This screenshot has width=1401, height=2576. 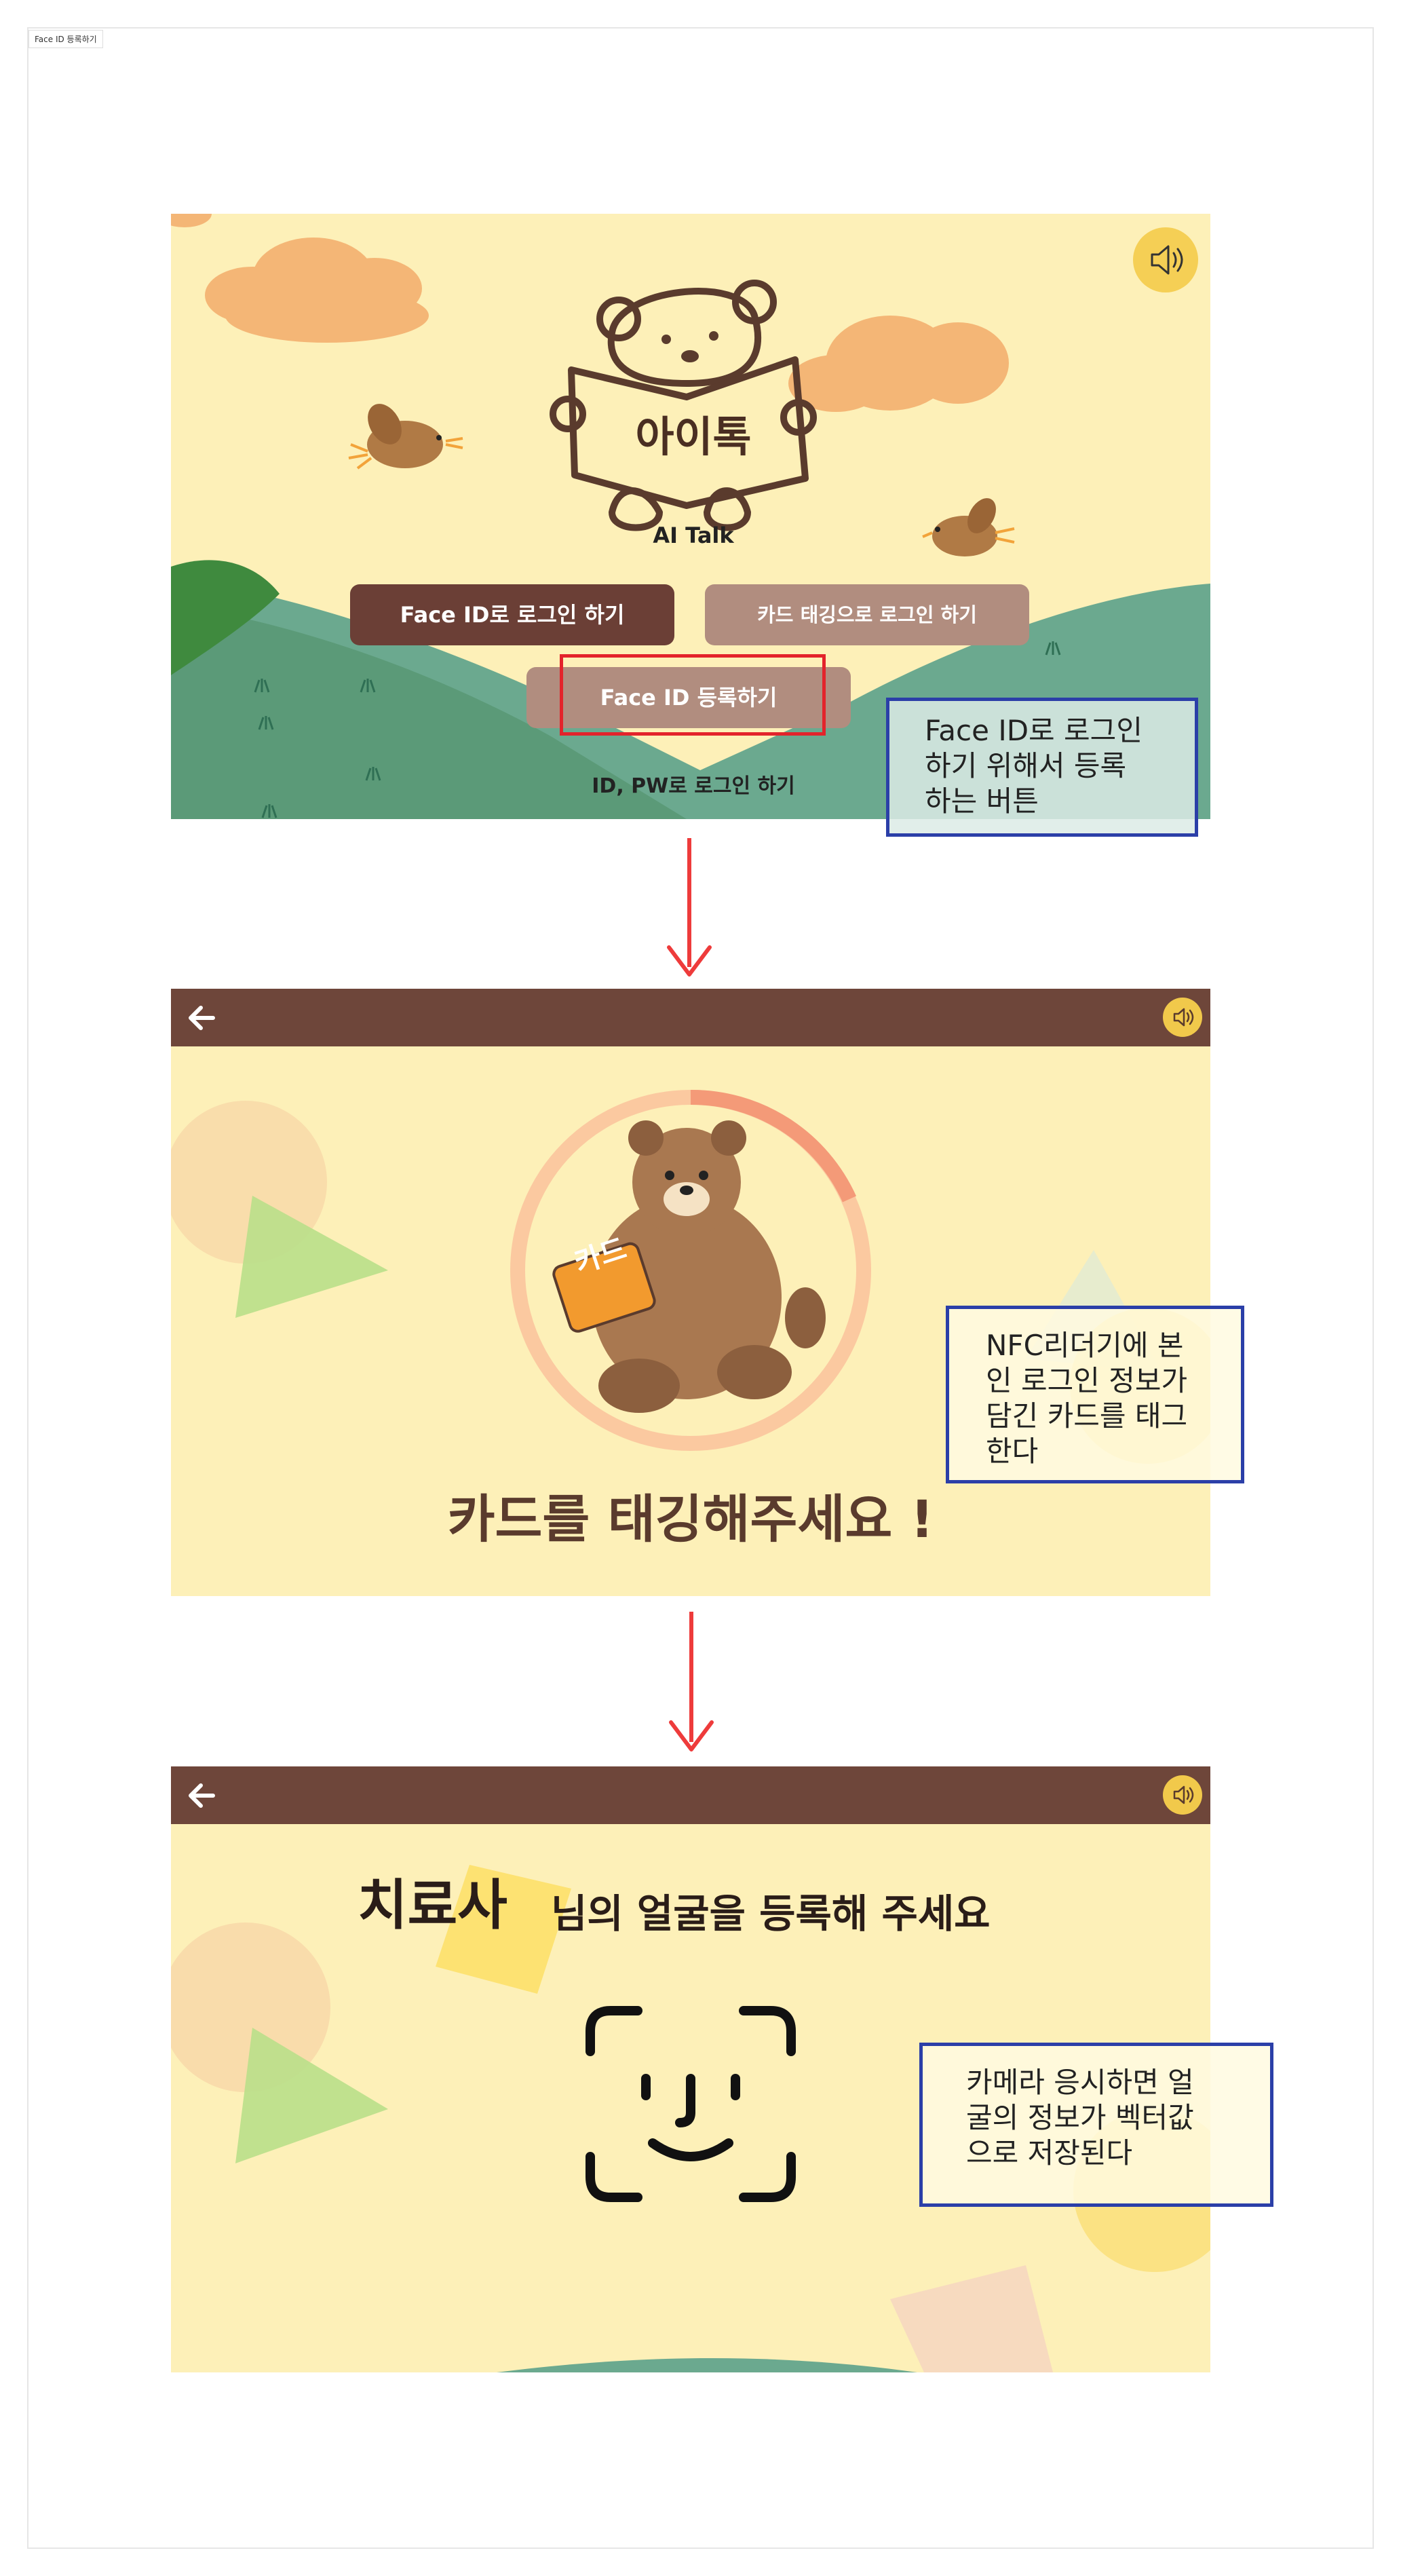 What do you see at coordinates (771, 1914) in the screenshot?
I see `face-register-instruction: 님의 얼굴을 등록해 주세요` at bounding box center [771, 1914].